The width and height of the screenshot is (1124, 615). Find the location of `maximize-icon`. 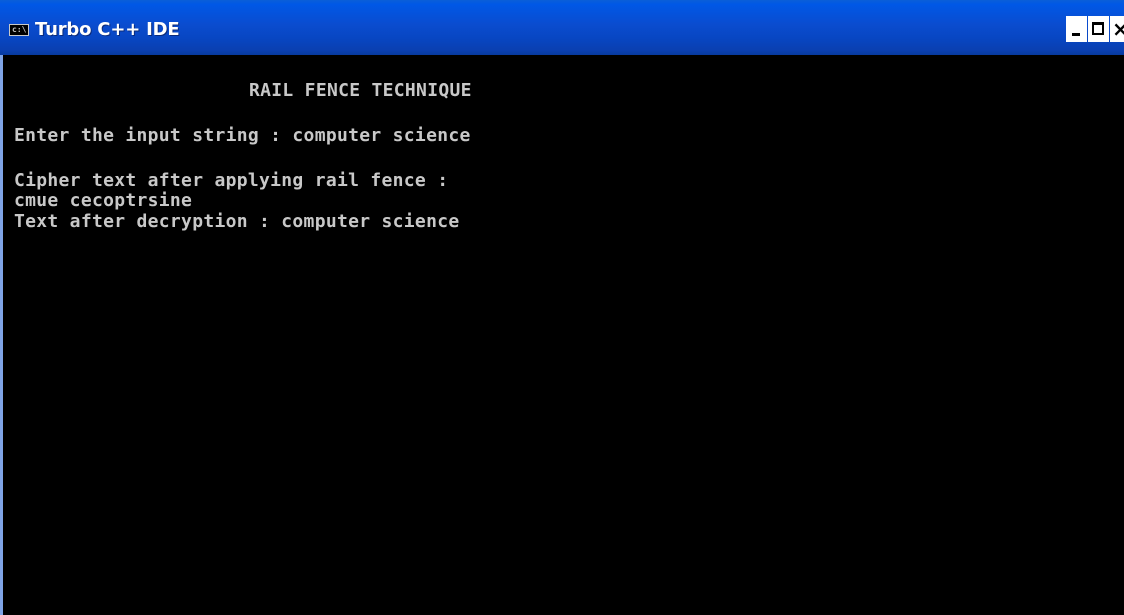

maximize-icon is located at coordinates (1098, 29).